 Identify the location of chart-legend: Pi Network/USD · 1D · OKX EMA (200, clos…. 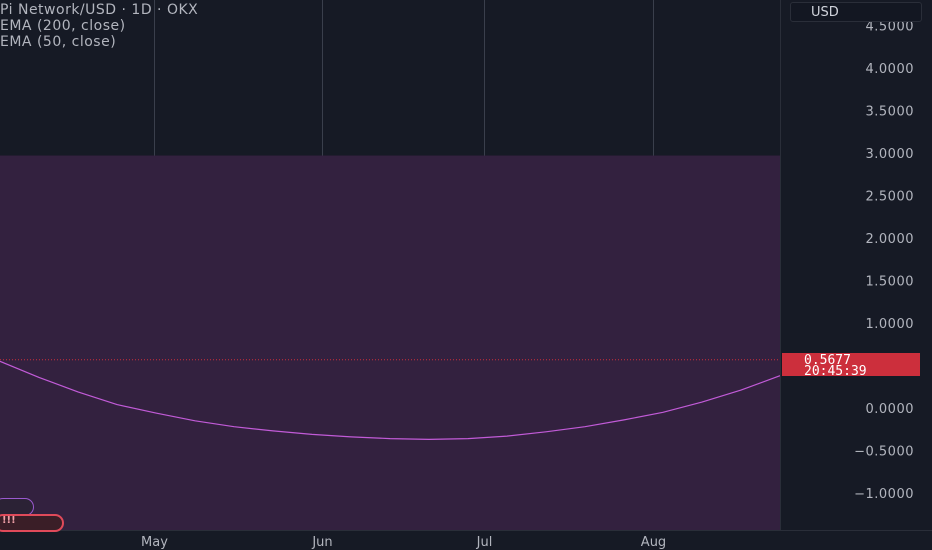
(99, 26).